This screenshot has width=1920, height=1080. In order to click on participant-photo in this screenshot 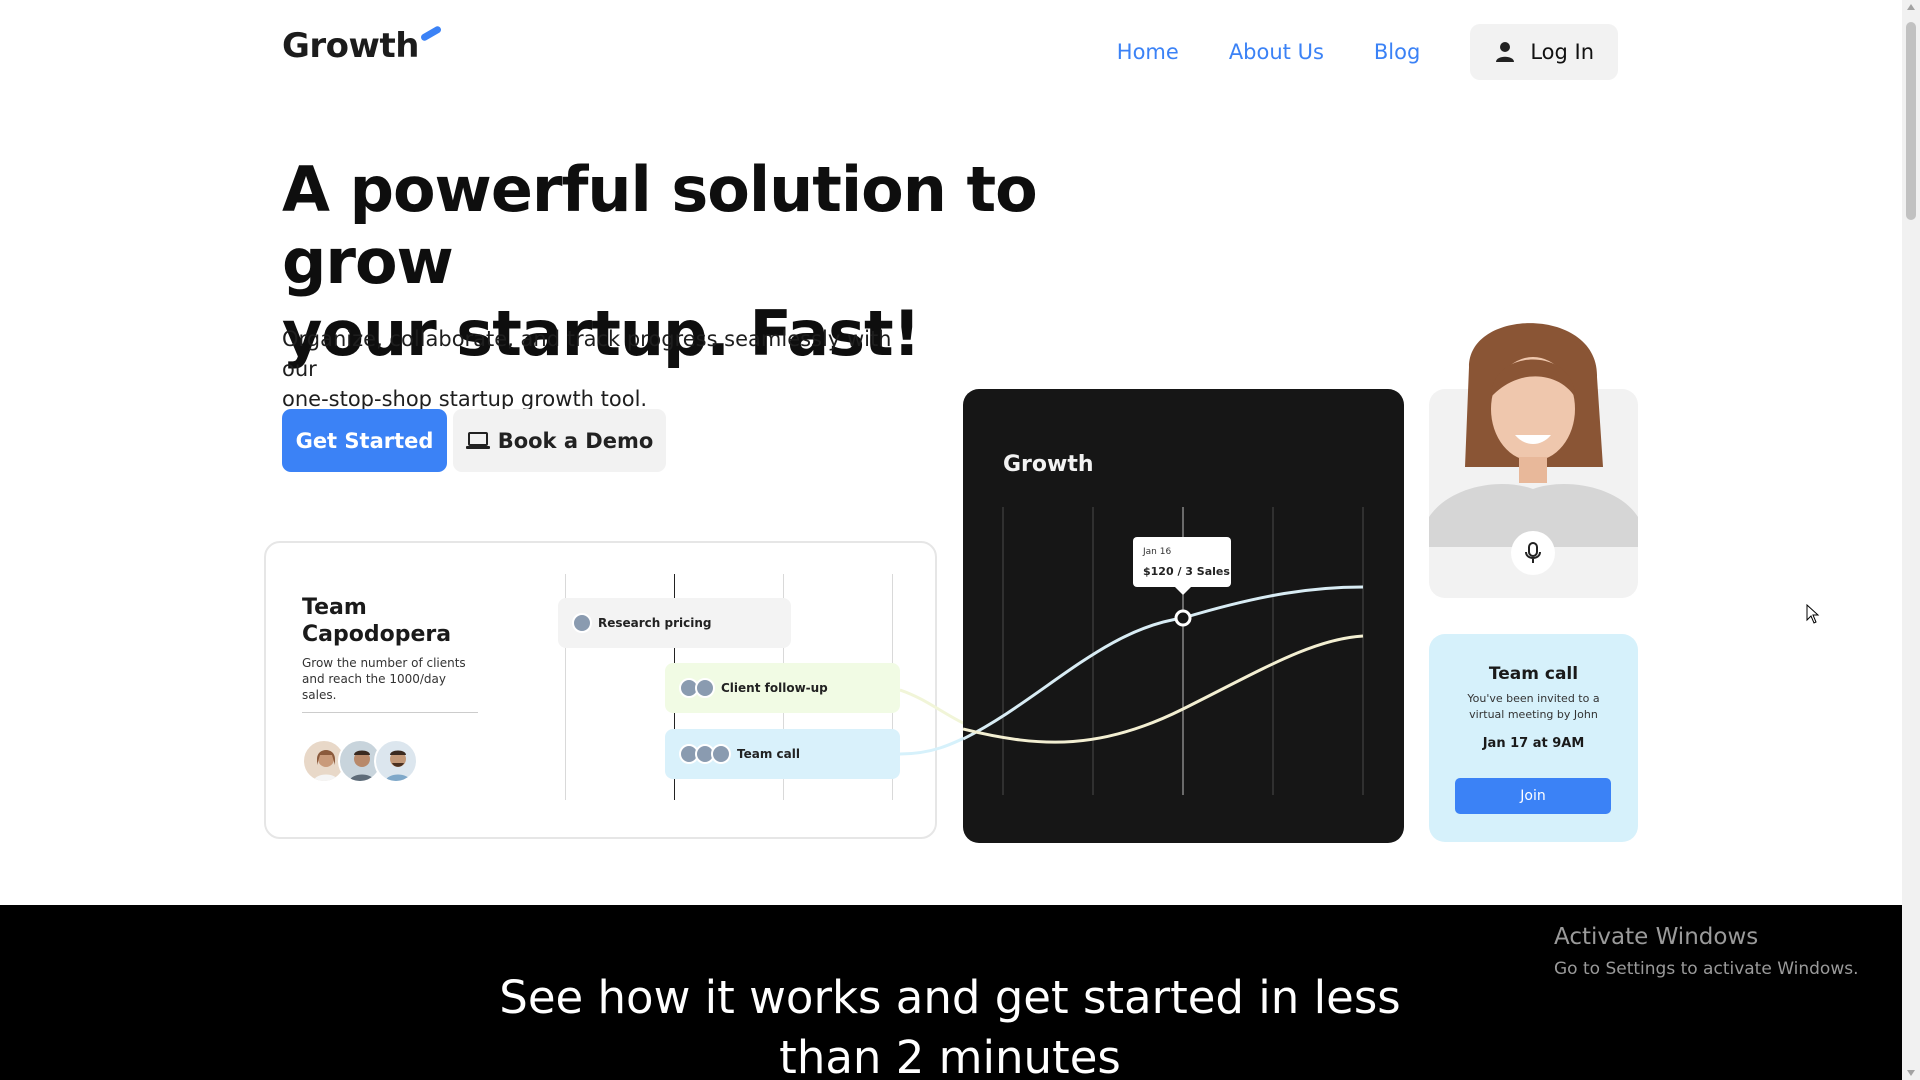, I will do `click(1533, 435)`.